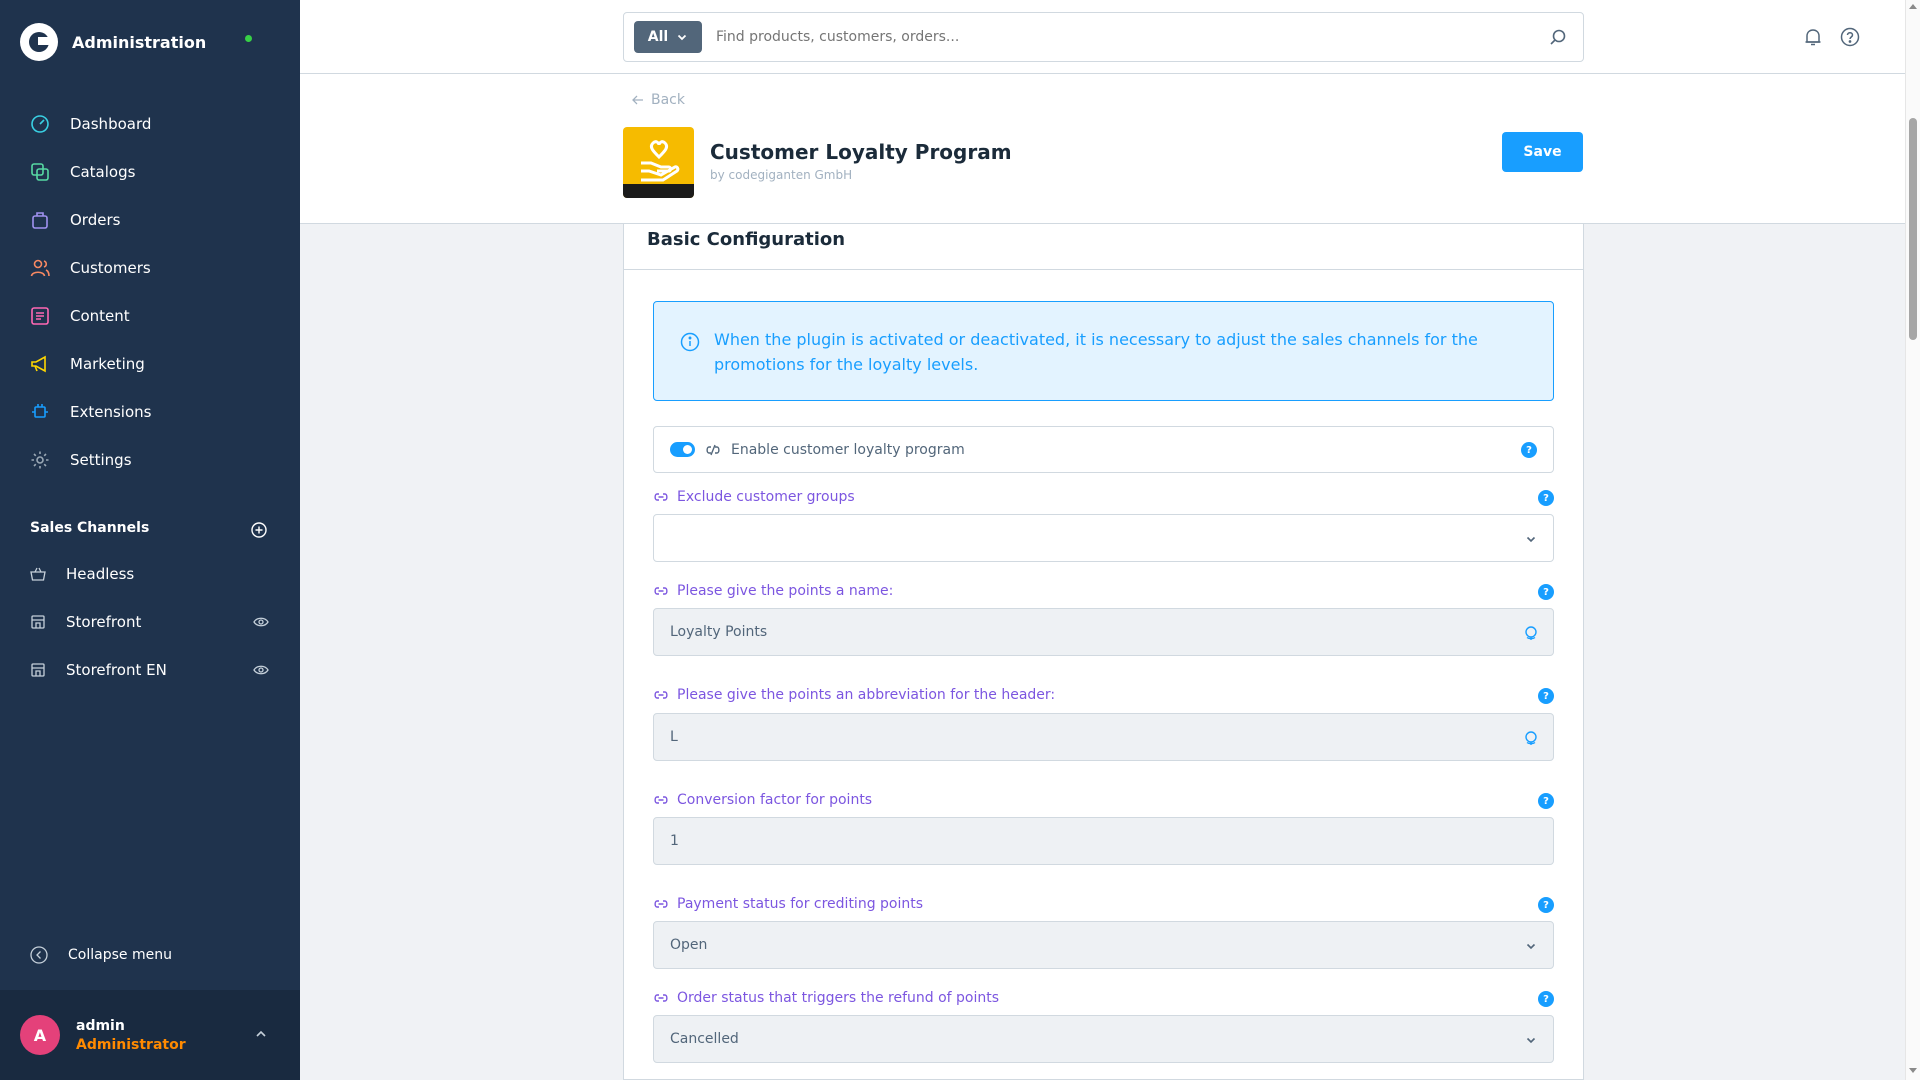  What do you see at coordinates (110, 268) in the screenshot?
I see `nav-label: Customers` at bounding box center [110, 268].